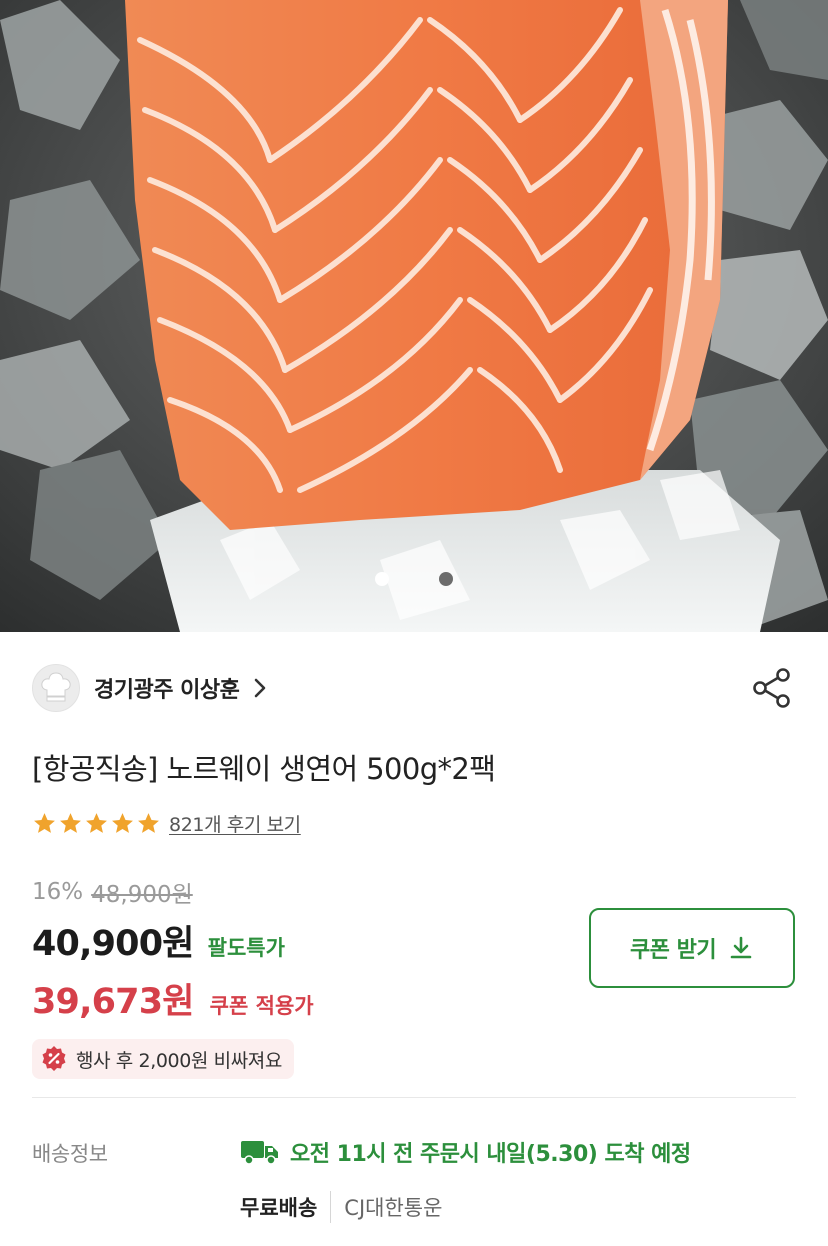 This screenshot has height=1246, width=828. Describe the element at coordinates (264, 688) in the screenshot. I see `chevron-right-icon` at that location.